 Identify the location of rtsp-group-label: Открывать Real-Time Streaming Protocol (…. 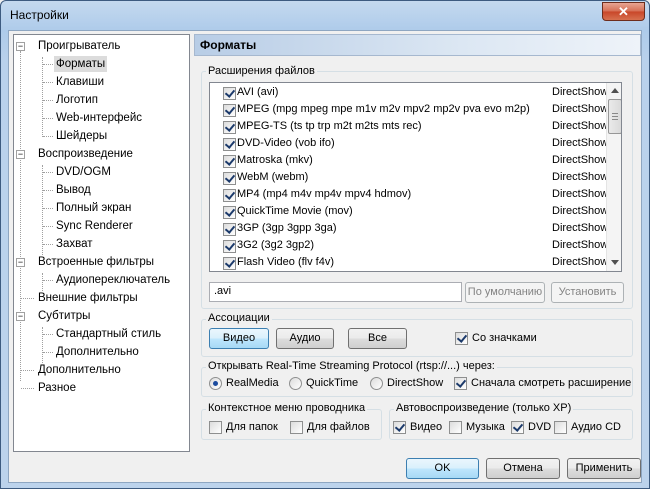
(351, 366).